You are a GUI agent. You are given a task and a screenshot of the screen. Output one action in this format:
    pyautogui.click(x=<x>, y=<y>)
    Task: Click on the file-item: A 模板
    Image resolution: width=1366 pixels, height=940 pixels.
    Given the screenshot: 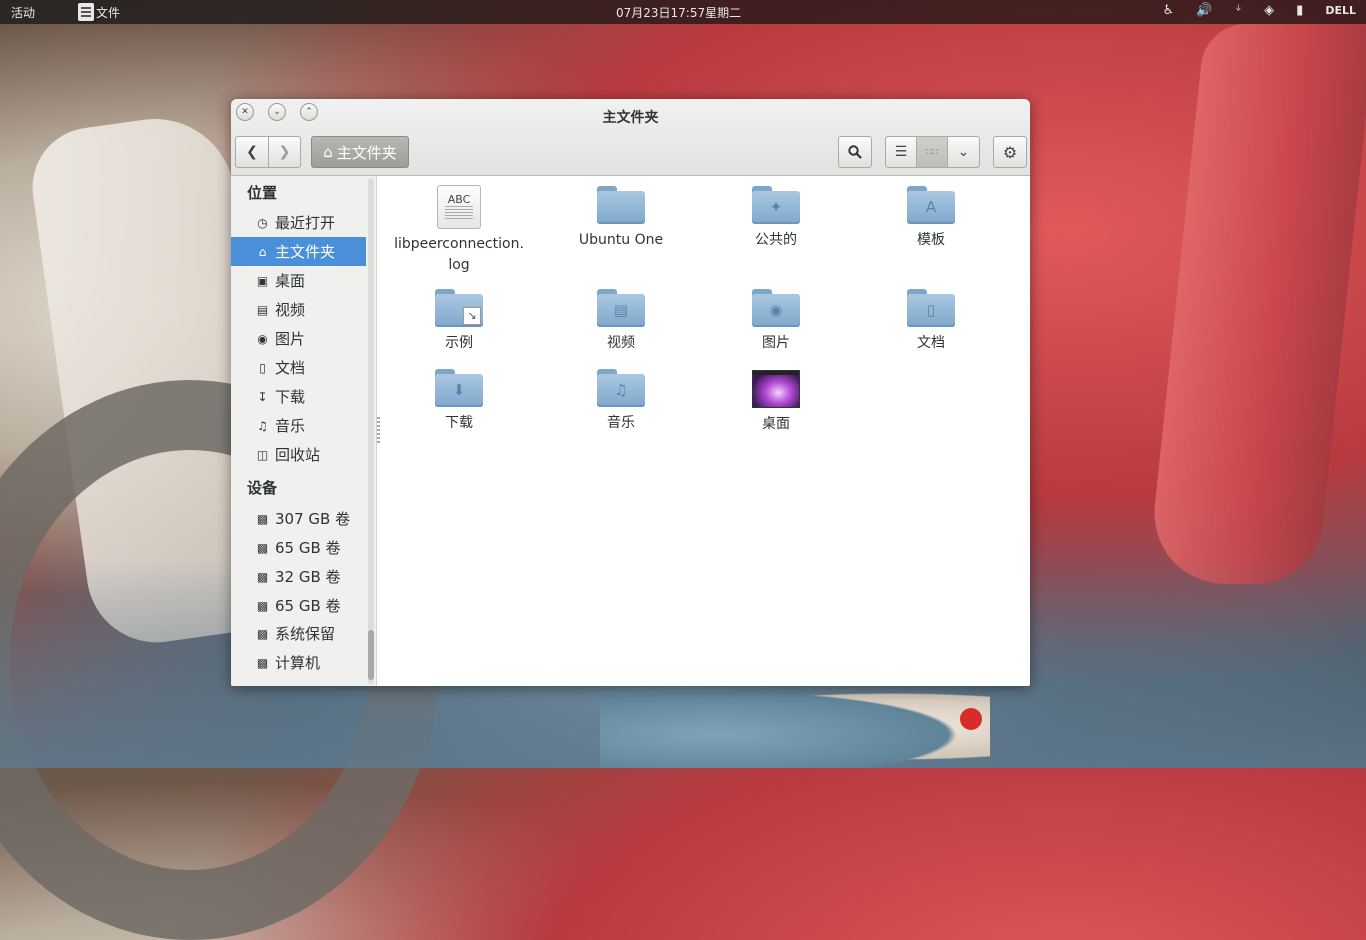 What is the action you would take?
    pyautogui.click(x=931, y=213)
    